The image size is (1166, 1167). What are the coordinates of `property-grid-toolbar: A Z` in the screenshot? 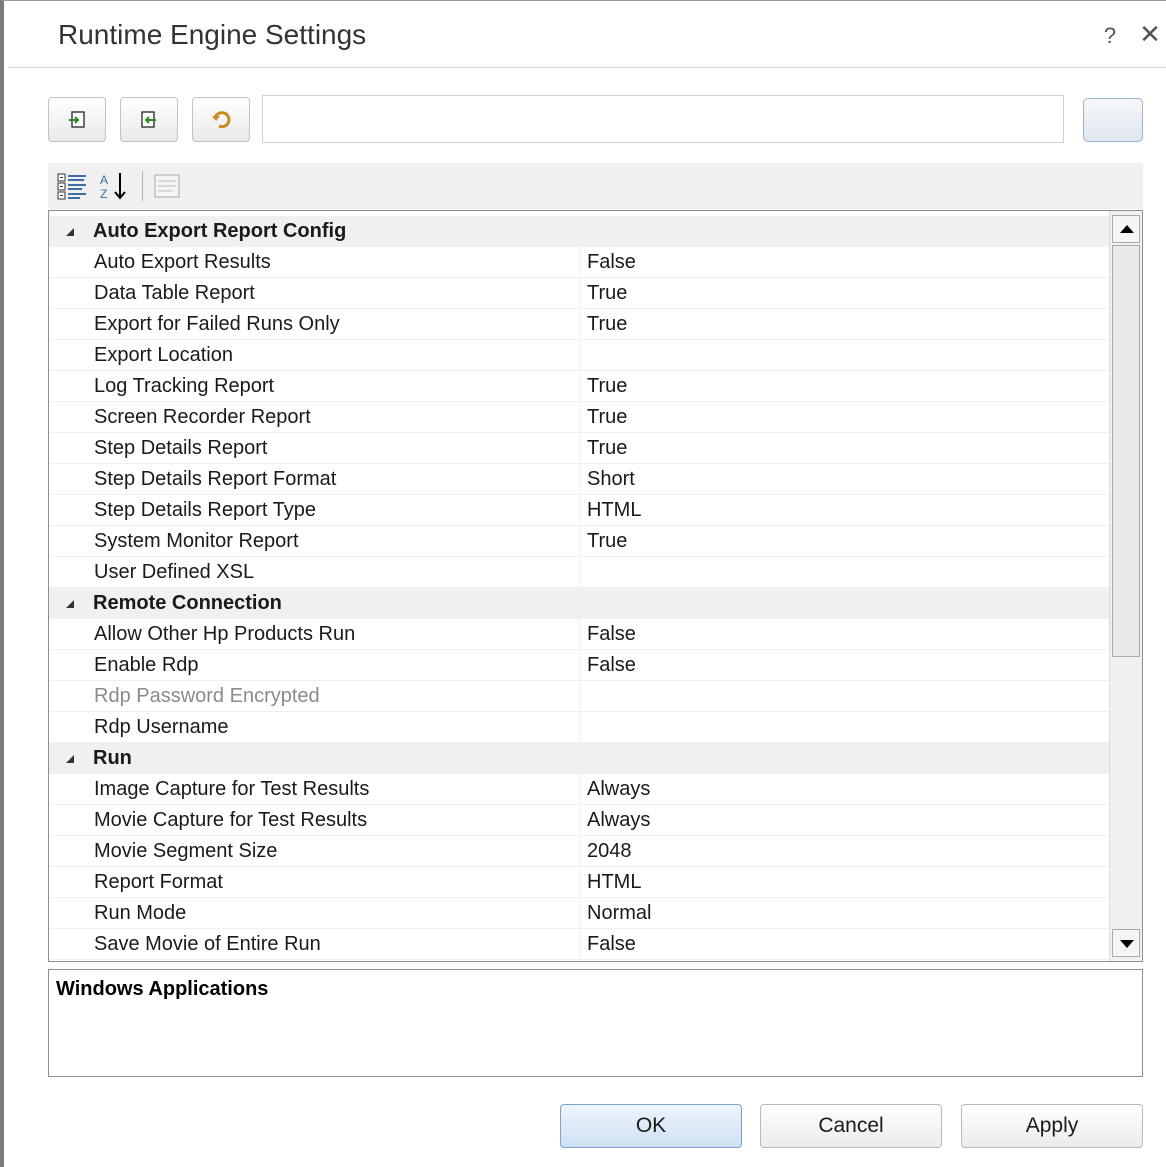 It's located at (595, 186).